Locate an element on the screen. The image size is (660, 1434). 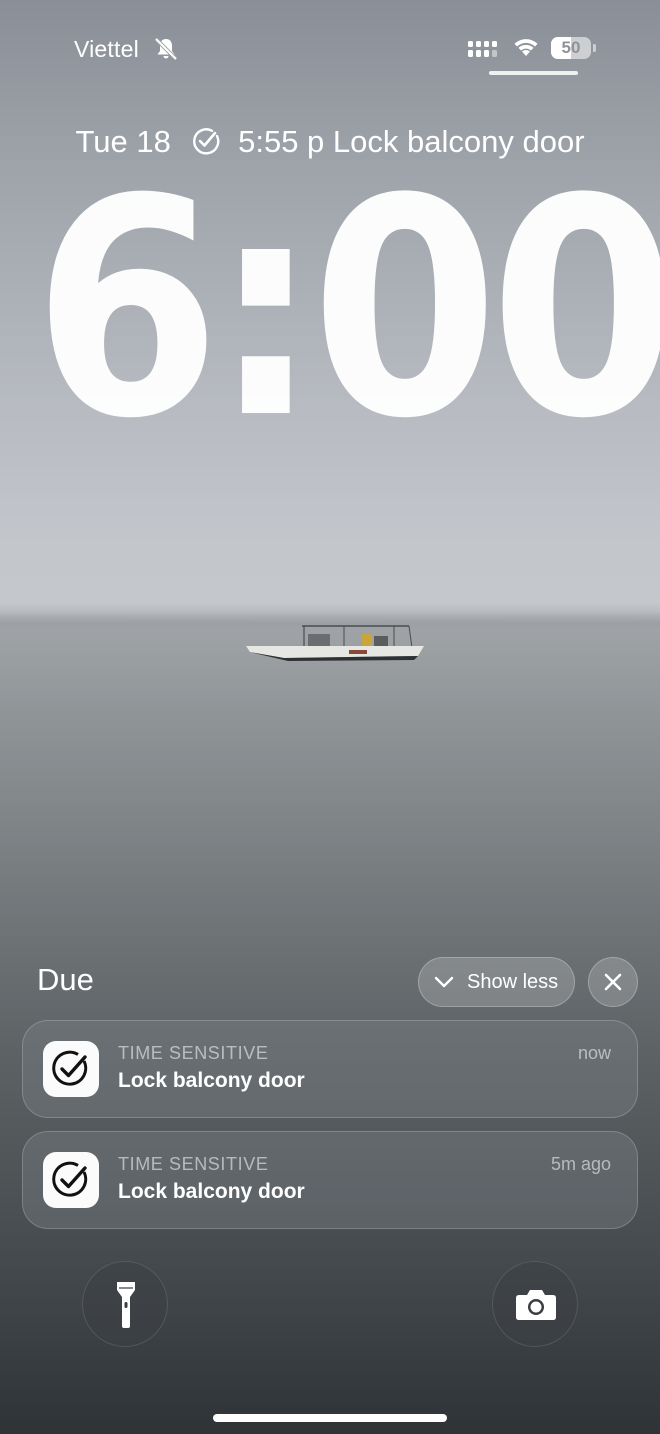
flashlight-icon is located at coordinates (126, 1305).